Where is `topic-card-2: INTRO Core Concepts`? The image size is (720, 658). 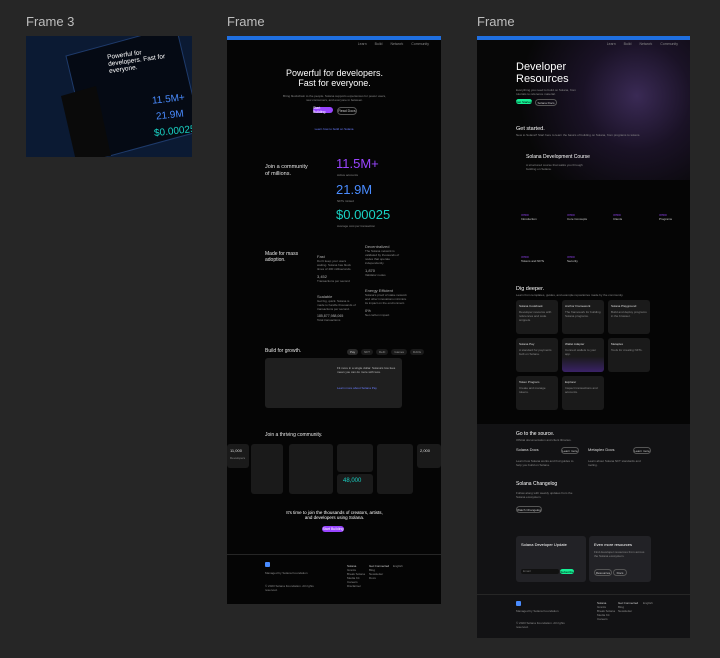
topic-card-2: INTRO Core Concepts is located at coordinates (577, 217).